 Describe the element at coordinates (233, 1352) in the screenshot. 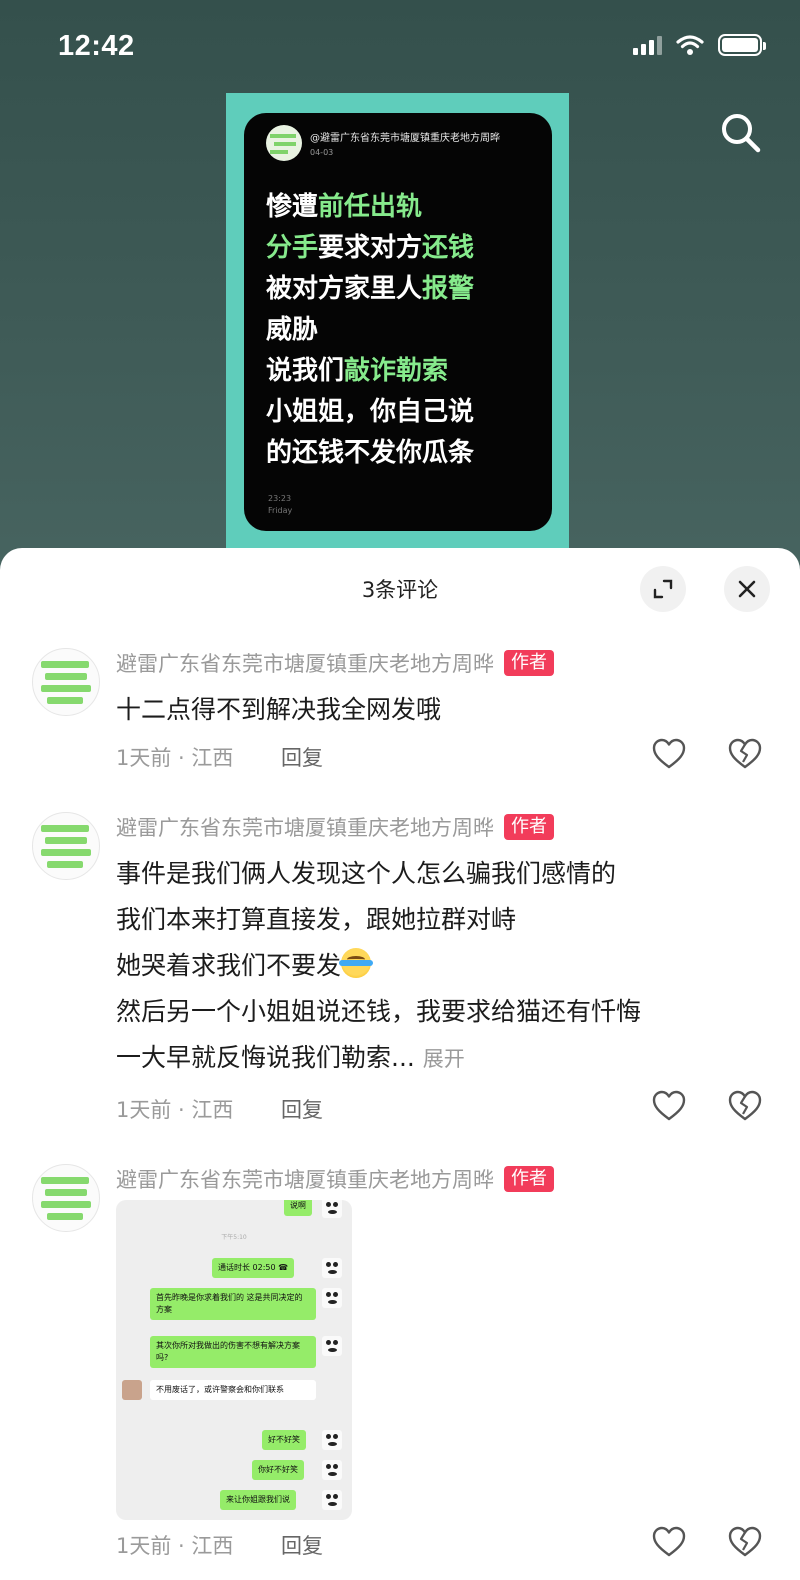

I see `chat-bubble-sent: 其次你所对我做出的伤害不想有解决方案吗?` at that location.